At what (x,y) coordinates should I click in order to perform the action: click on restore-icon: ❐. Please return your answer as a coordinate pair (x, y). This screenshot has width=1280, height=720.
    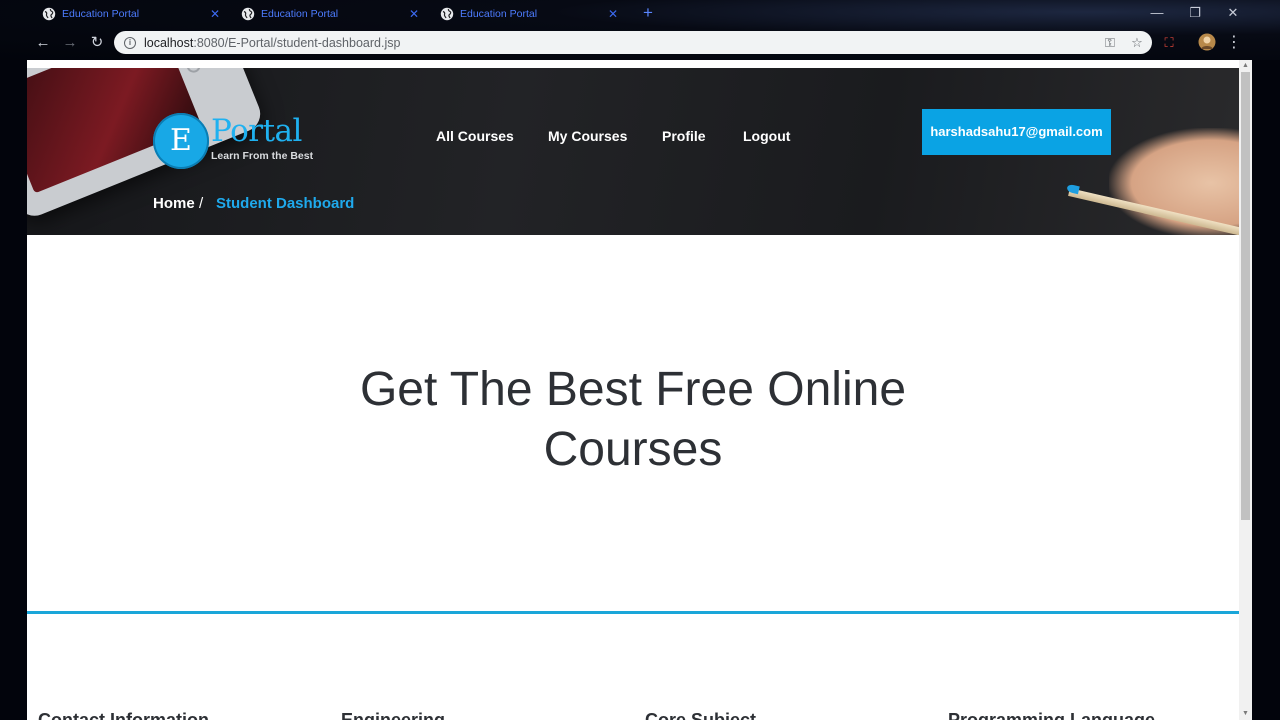
    Looking at the image, I should click on (1195, 13).